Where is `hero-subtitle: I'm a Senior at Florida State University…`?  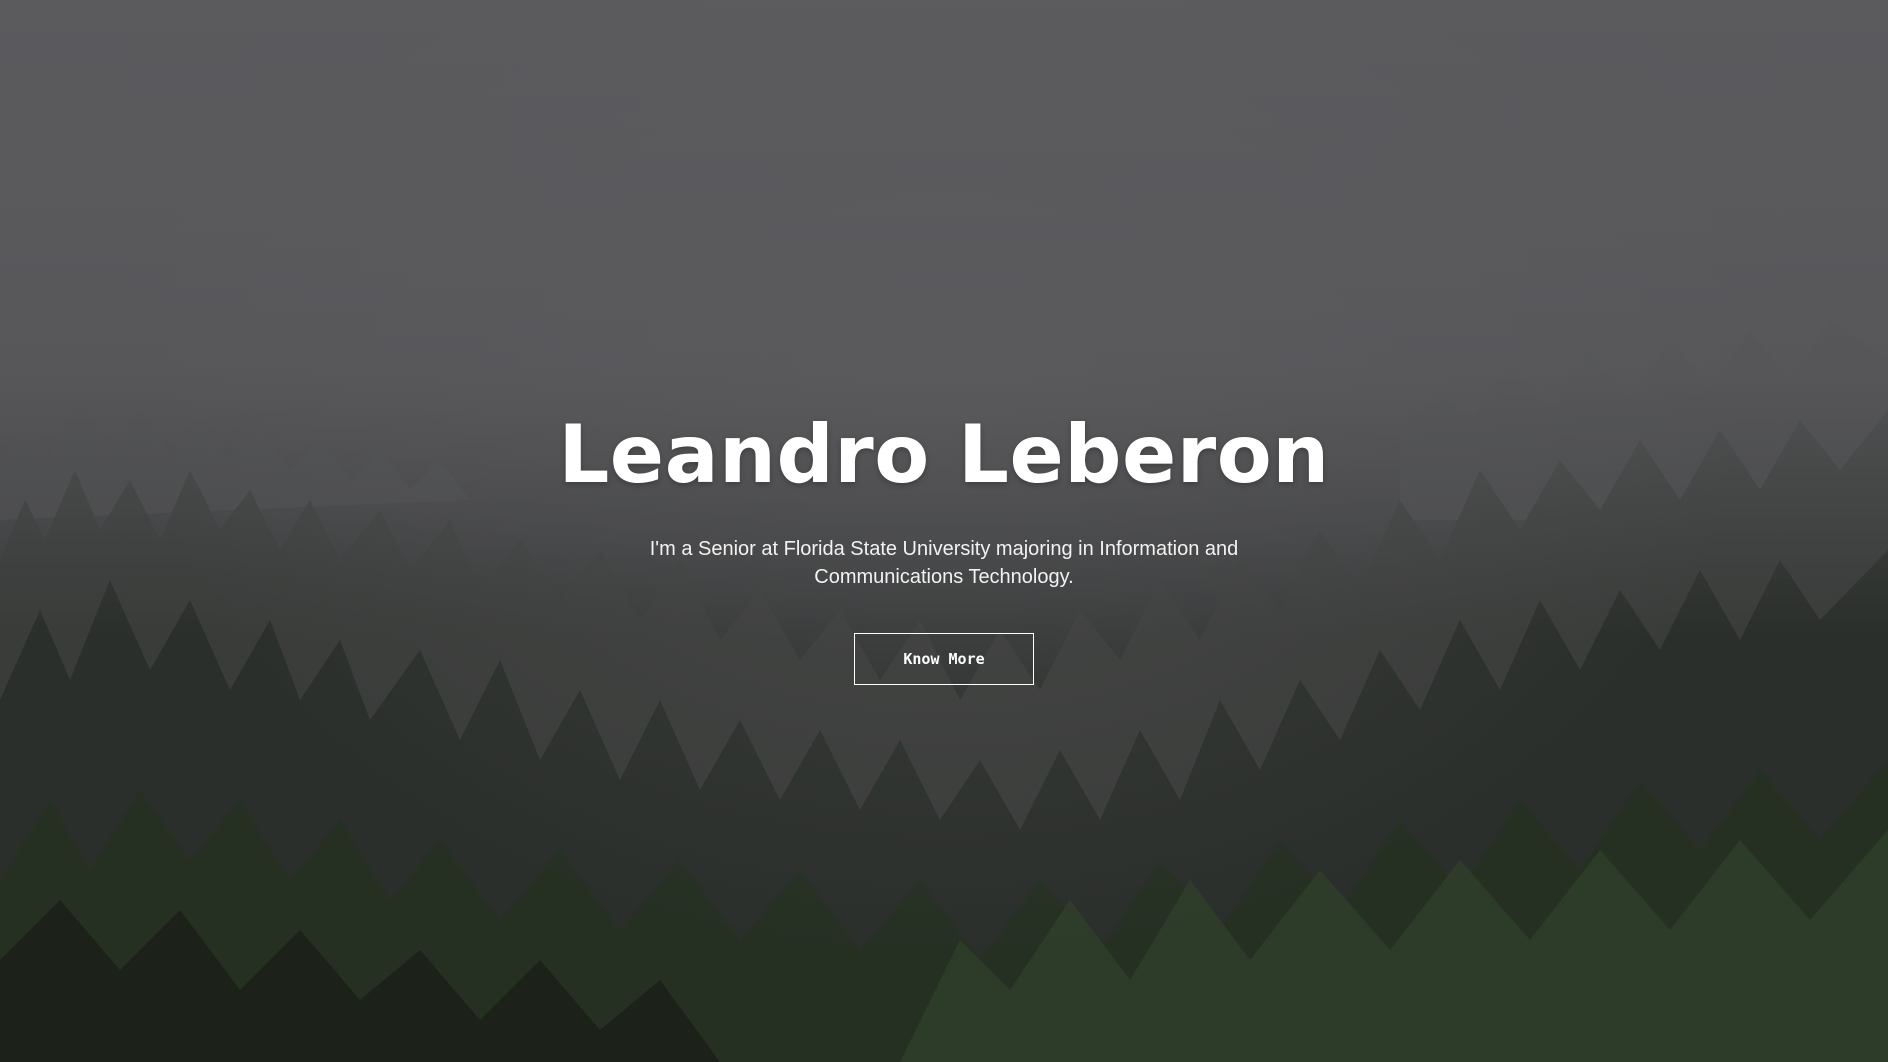 hero-subtitle: I'm a Senior at Florida State University… is located at coordinates (944, 563).